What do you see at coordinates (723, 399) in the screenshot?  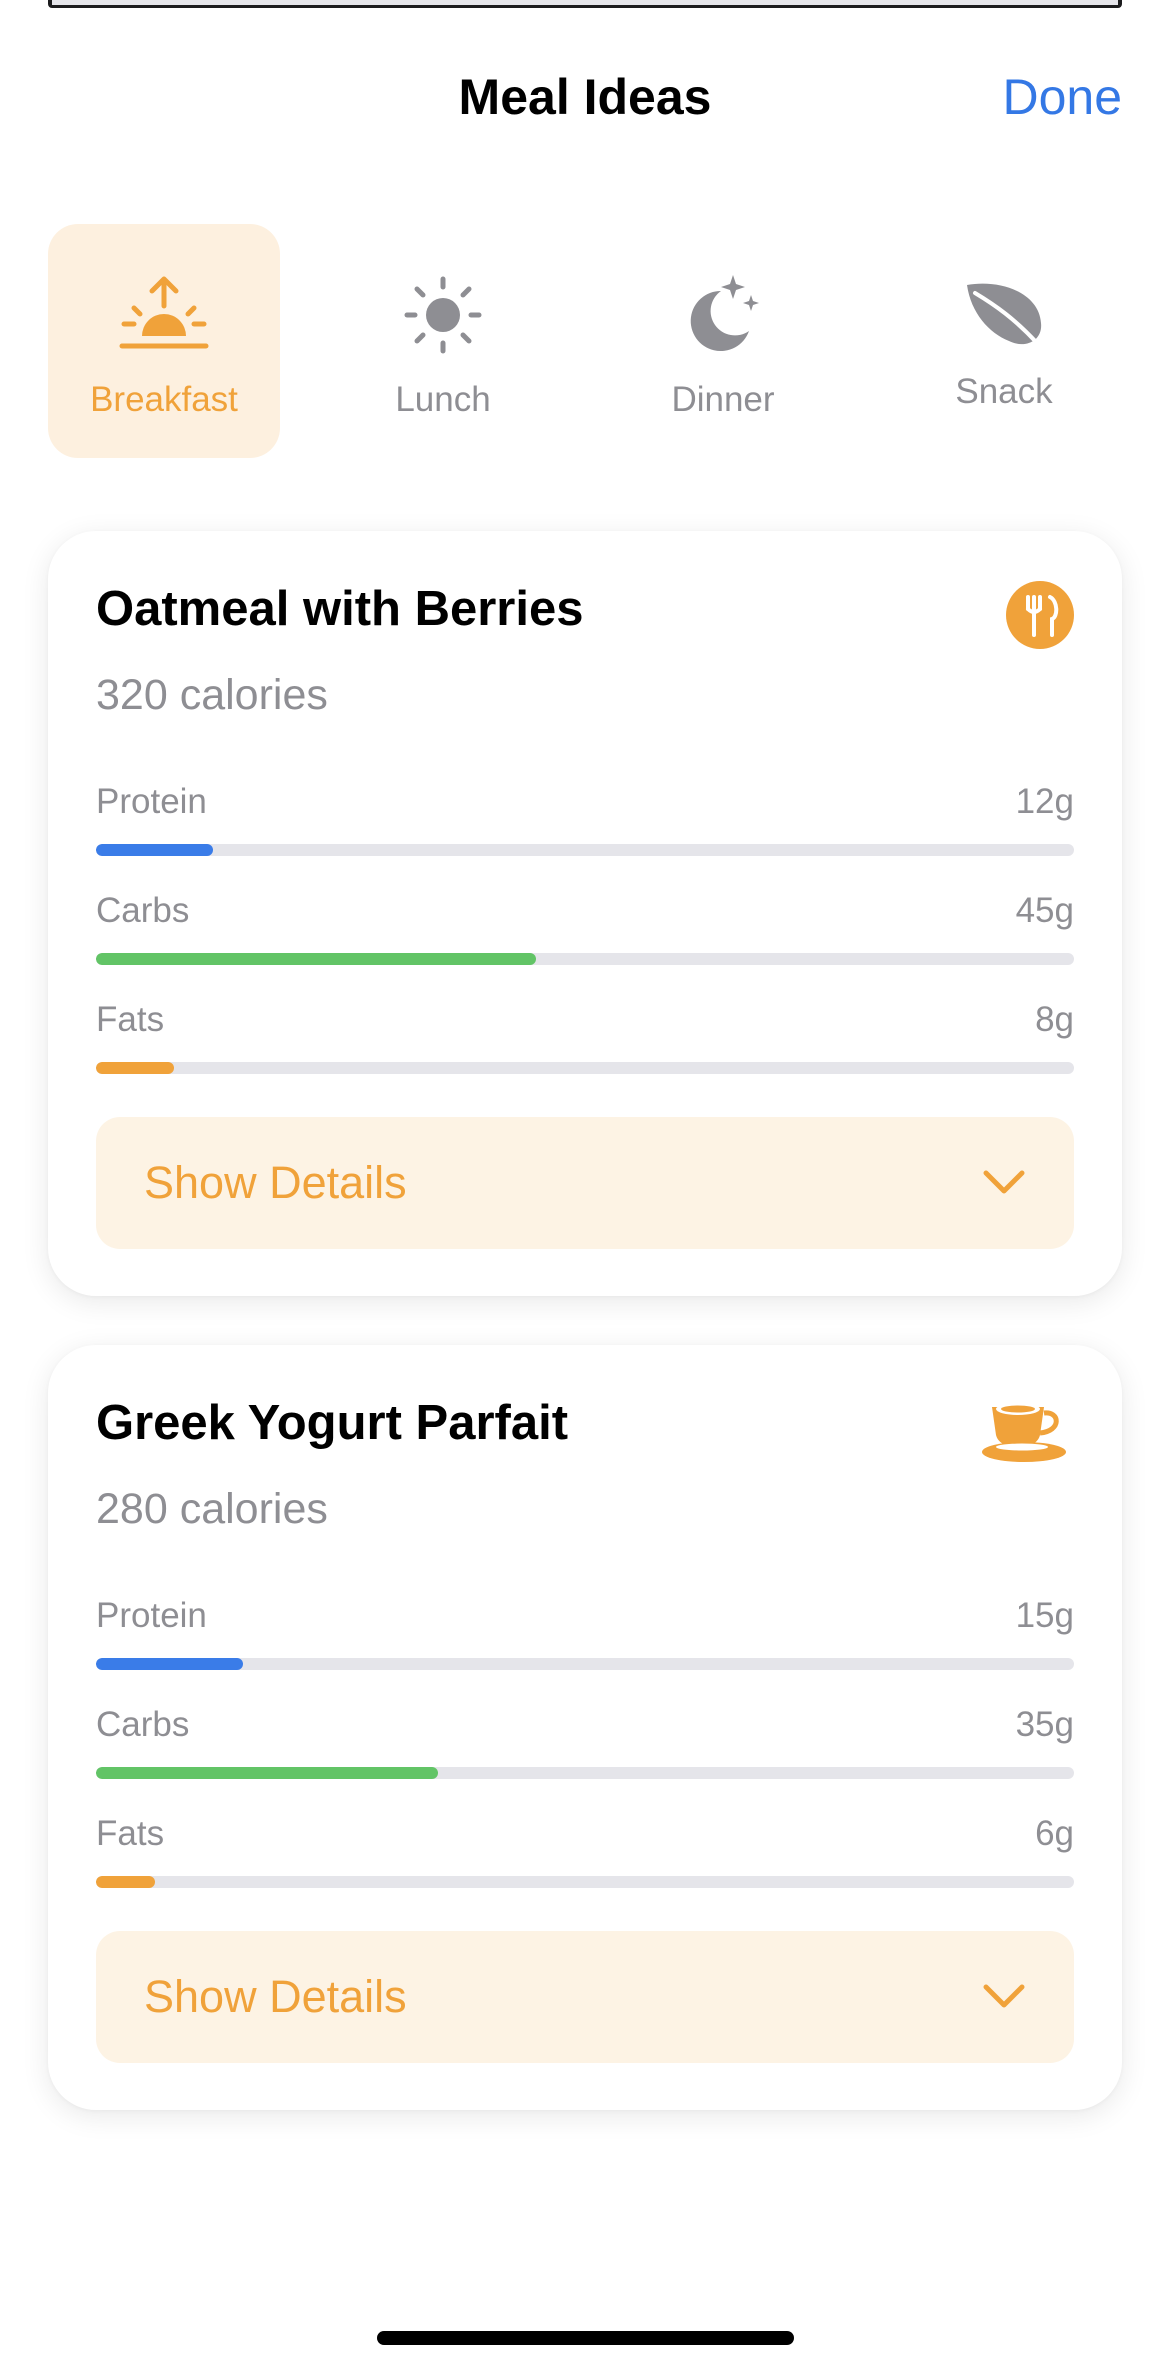 I see `tab-label: Dinner` at bounding box center [723, 399].